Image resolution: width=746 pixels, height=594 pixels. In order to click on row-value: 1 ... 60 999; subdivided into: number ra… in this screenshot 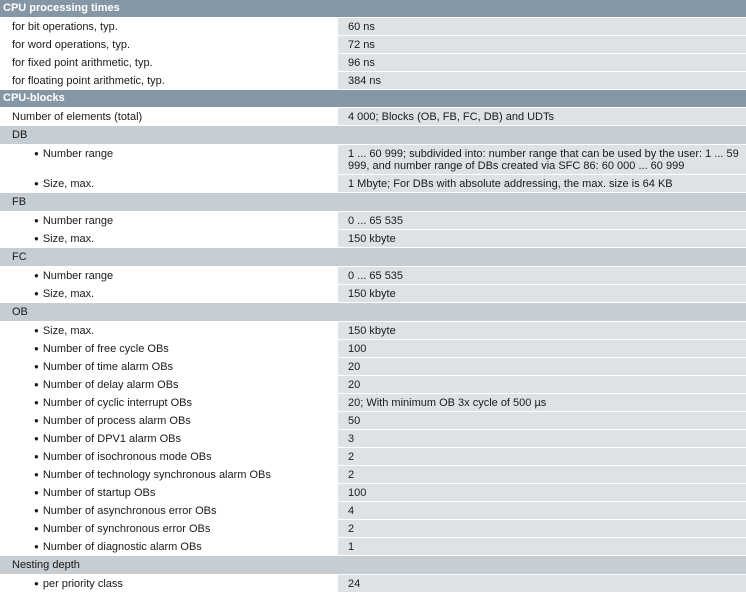, I will do `click(542, 159)`.